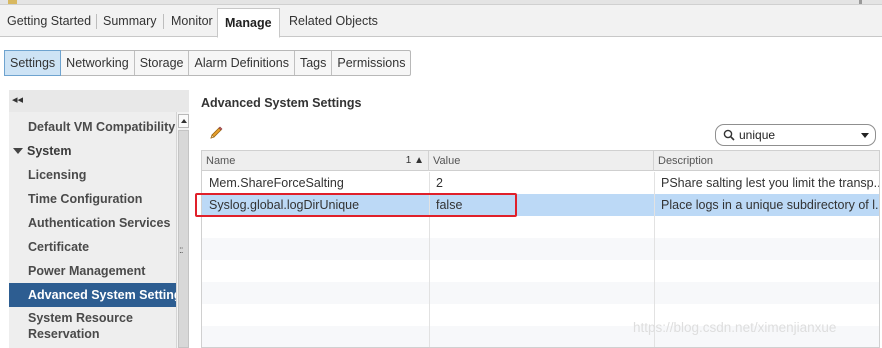 The height and width of the screenshot is (348, 882). What do you see at coordinates (162, 63) in the screenshot?
I see `subtab-storage: Storage` at bounding box center [162, 63].